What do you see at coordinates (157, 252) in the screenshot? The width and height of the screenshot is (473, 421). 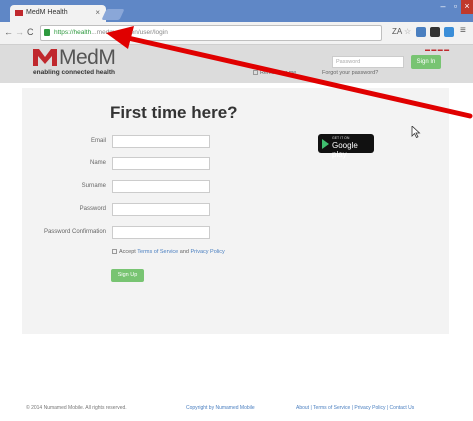 I see `terms-of-service-link: Terms of Service` at bounding box center [157, 252].